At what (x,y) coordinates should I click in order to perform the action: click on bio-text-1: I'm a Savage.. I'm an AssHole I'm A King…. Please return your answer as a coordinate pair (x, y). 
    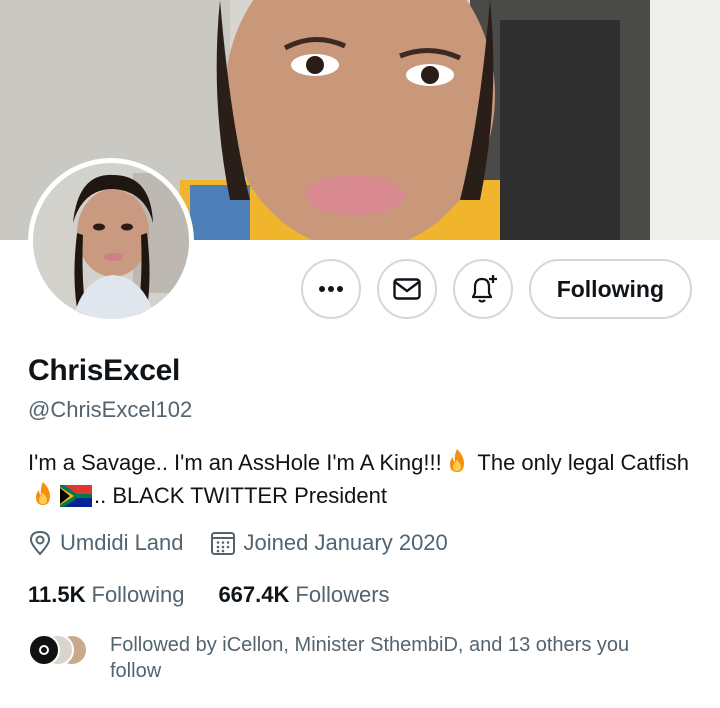
    Looking at the image, I should click on (235, 462).